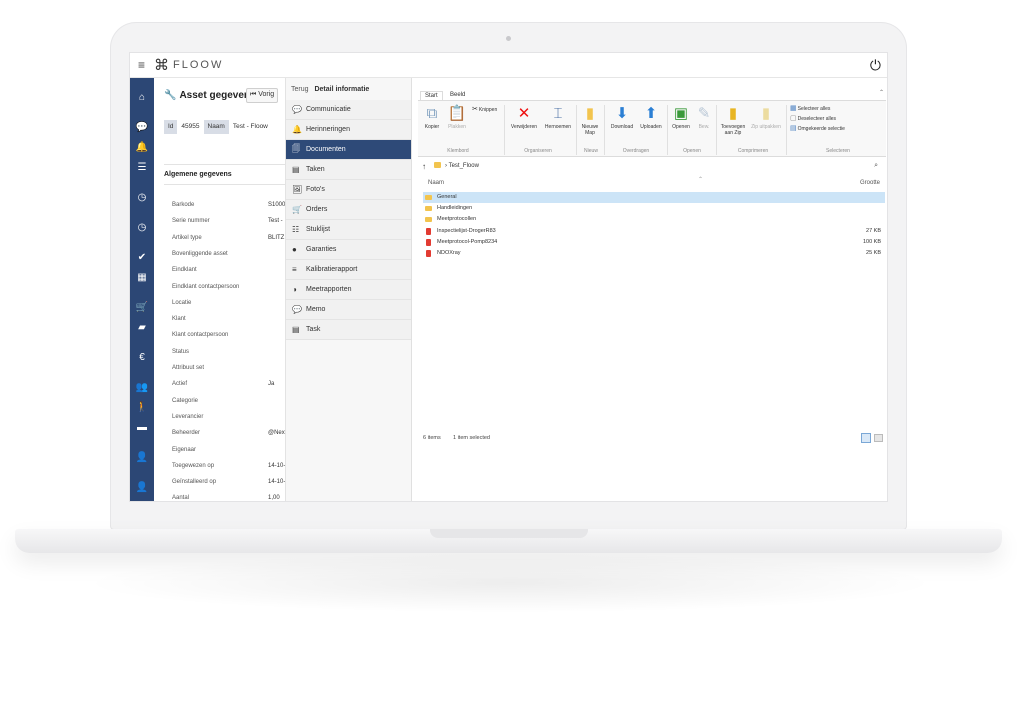  I want to click on app-logo: ⌘ FLOOW, so click(188, 65).